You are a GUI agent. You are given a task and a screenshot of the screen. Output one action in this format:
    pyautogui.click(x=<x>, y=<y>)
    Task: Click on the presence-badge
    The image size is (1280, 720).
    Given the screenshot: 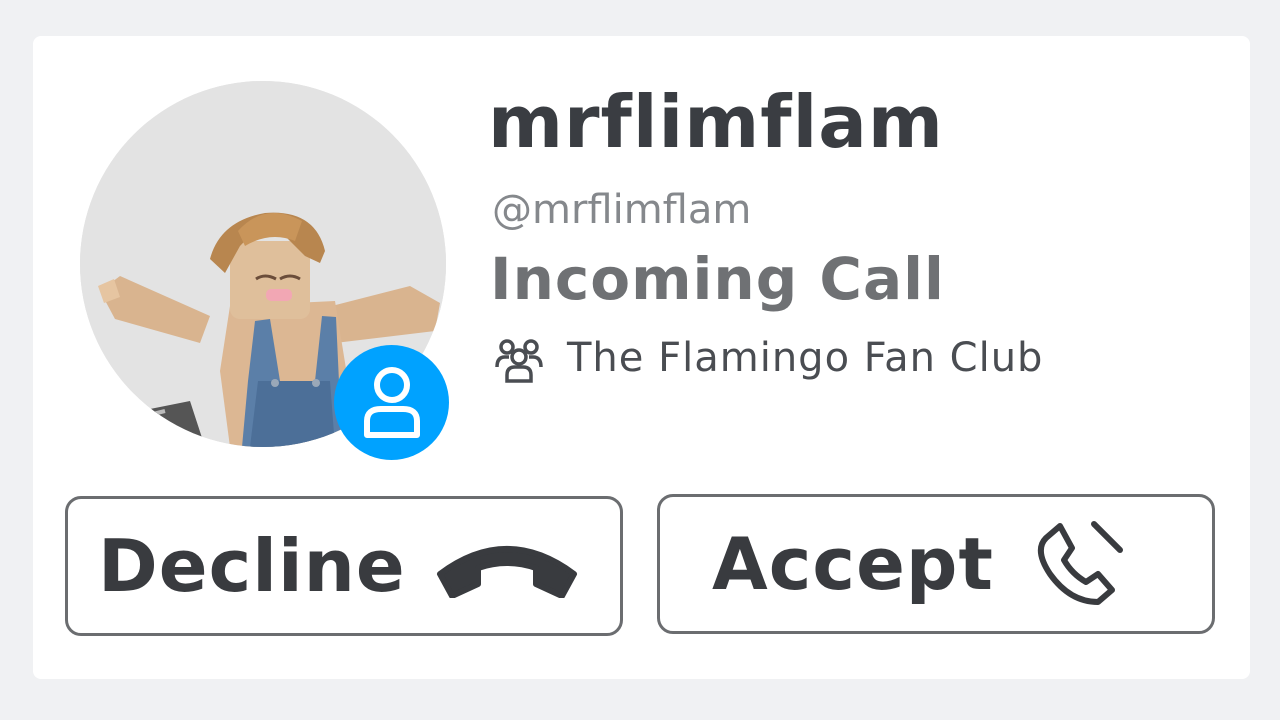 What is the action you would take?
    pyautogui.click(x=391, y=402)
    